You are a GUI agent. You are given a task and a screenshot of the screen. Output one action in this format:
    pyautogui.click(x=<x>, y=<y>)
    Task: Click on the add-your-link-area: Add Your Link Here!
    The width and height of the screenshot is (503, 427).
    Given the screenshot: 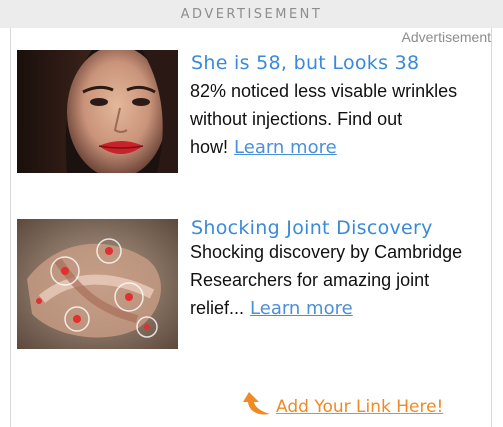 What is the action you would take?
    pyautogui.click(x=341, y=404)
    